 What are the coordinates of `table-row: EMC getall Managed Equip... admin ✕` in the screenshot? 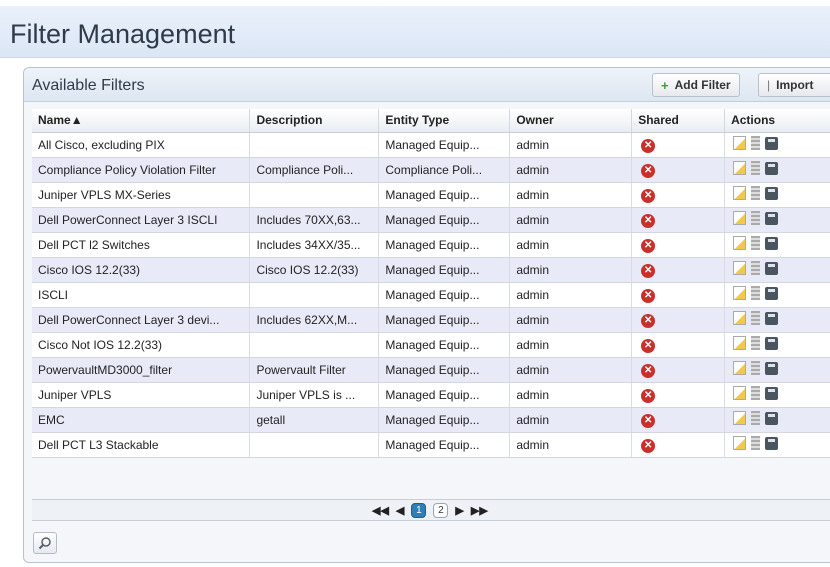 It's located at (431, 420).